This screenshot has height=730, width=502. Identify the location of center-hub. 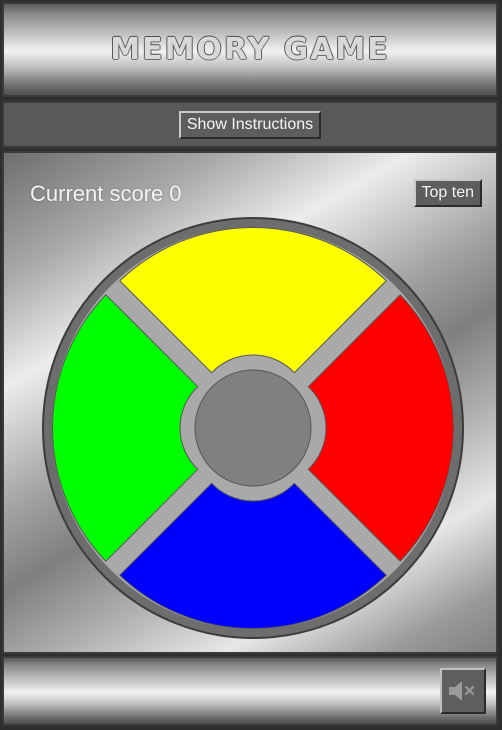
(253, 428).